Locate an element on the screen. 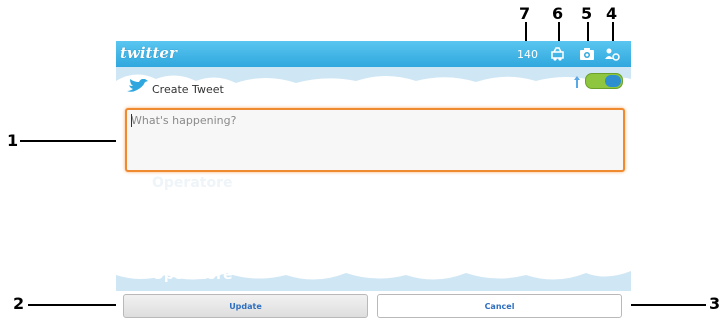 The image size is (726, 318). account-icon is located at coordinates (612, 54).